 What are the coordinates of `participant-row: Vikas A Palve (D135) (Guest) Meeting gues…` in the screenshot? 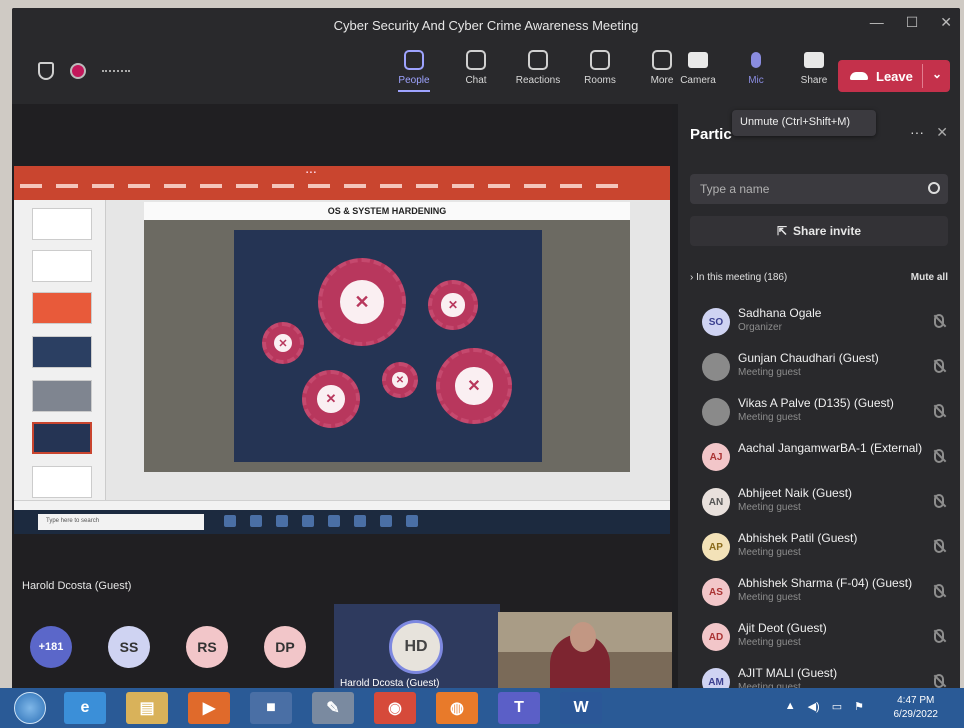 It's located at (821, 412).